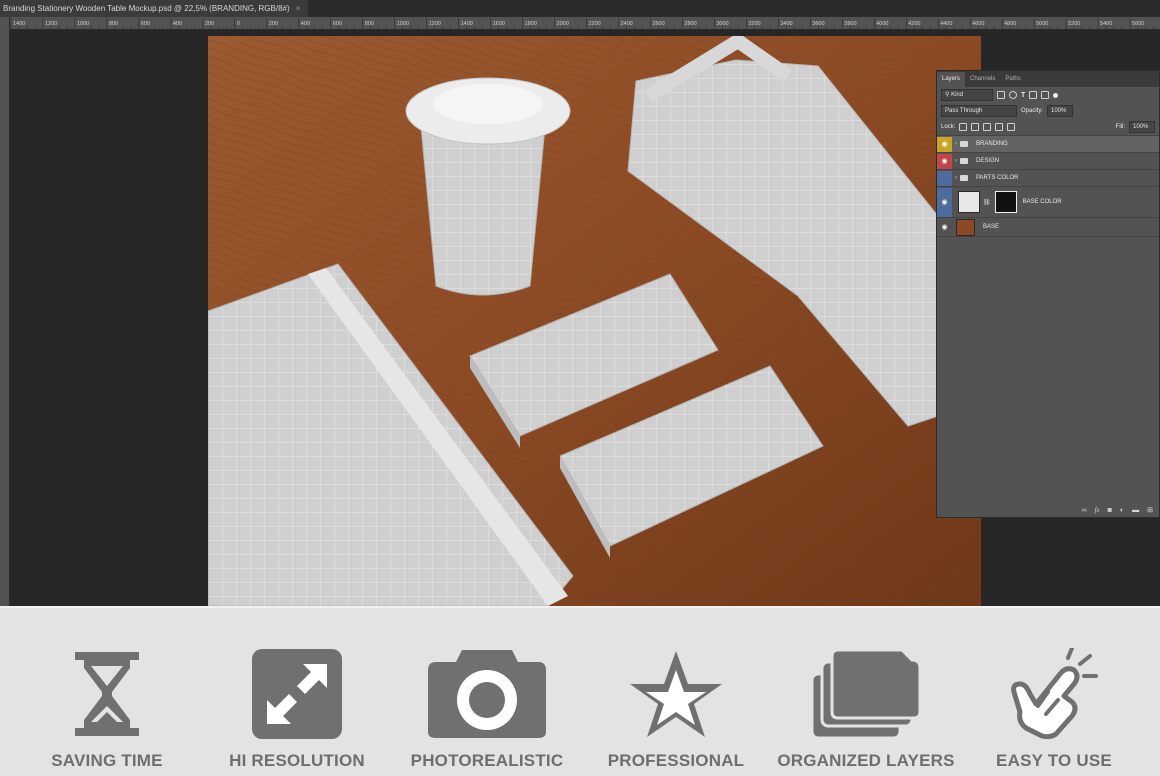  Describe the element at coordinates (1005, 202) in the screenshot. I see `layer-mask-thumbnail` at that location.